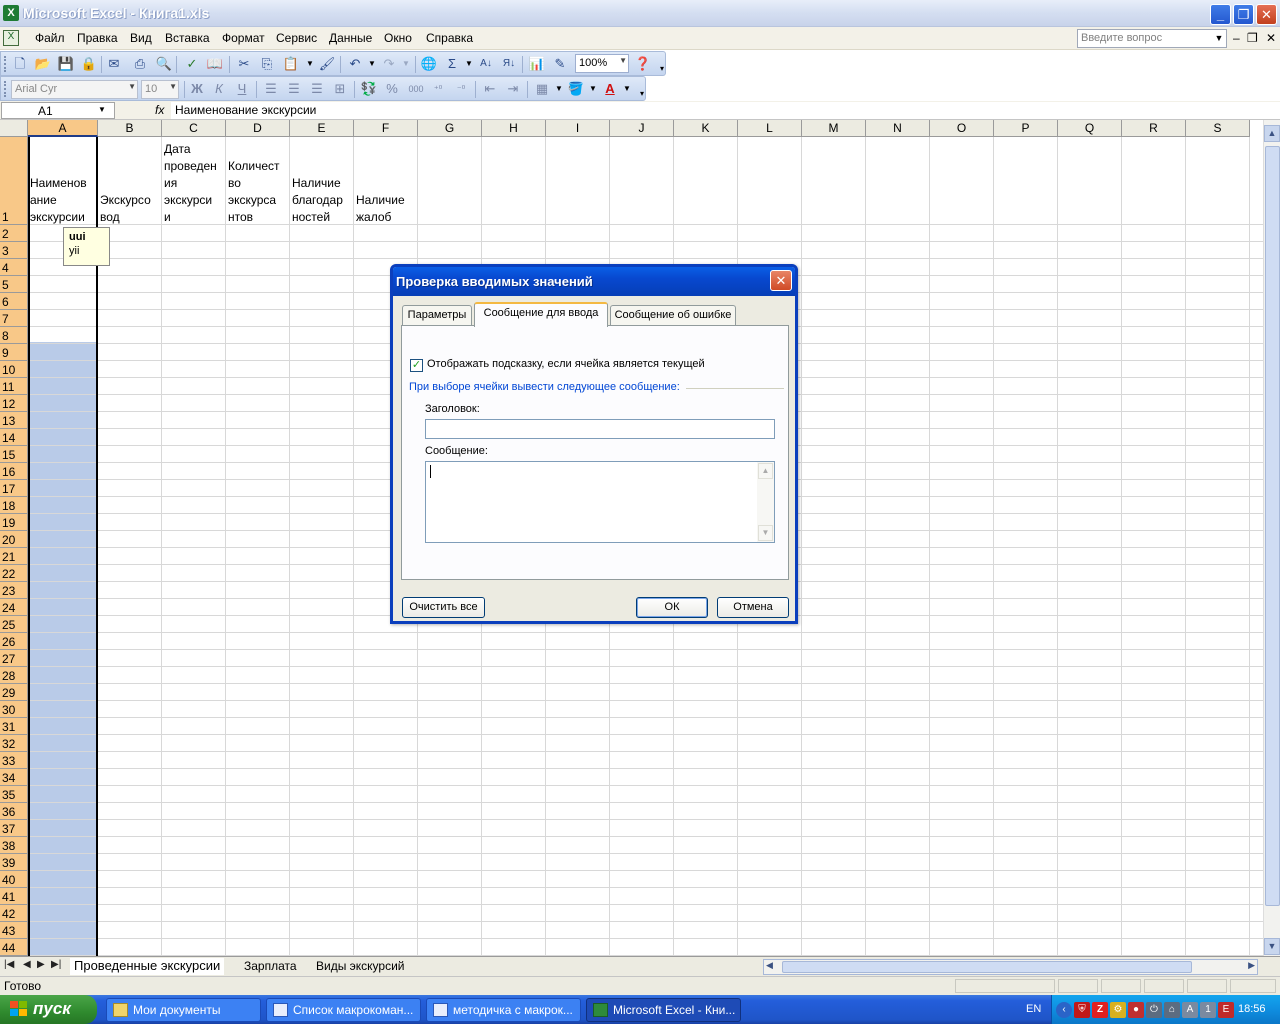 The image size is (1280, 1024). I want to click on vertical-scroll-thumb, so click(1272, 526).